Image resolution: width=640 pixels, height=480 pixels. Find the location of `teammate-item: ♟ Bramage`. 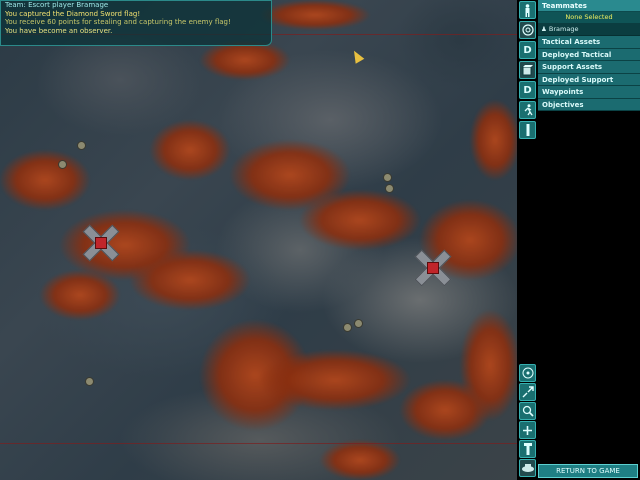

teammate-item: ♟ Bramage is located at coordinates (589, 29).